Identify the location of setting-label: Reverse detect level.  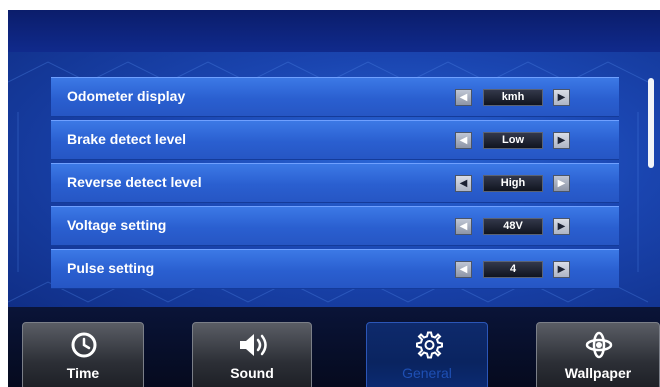
(134, 182).